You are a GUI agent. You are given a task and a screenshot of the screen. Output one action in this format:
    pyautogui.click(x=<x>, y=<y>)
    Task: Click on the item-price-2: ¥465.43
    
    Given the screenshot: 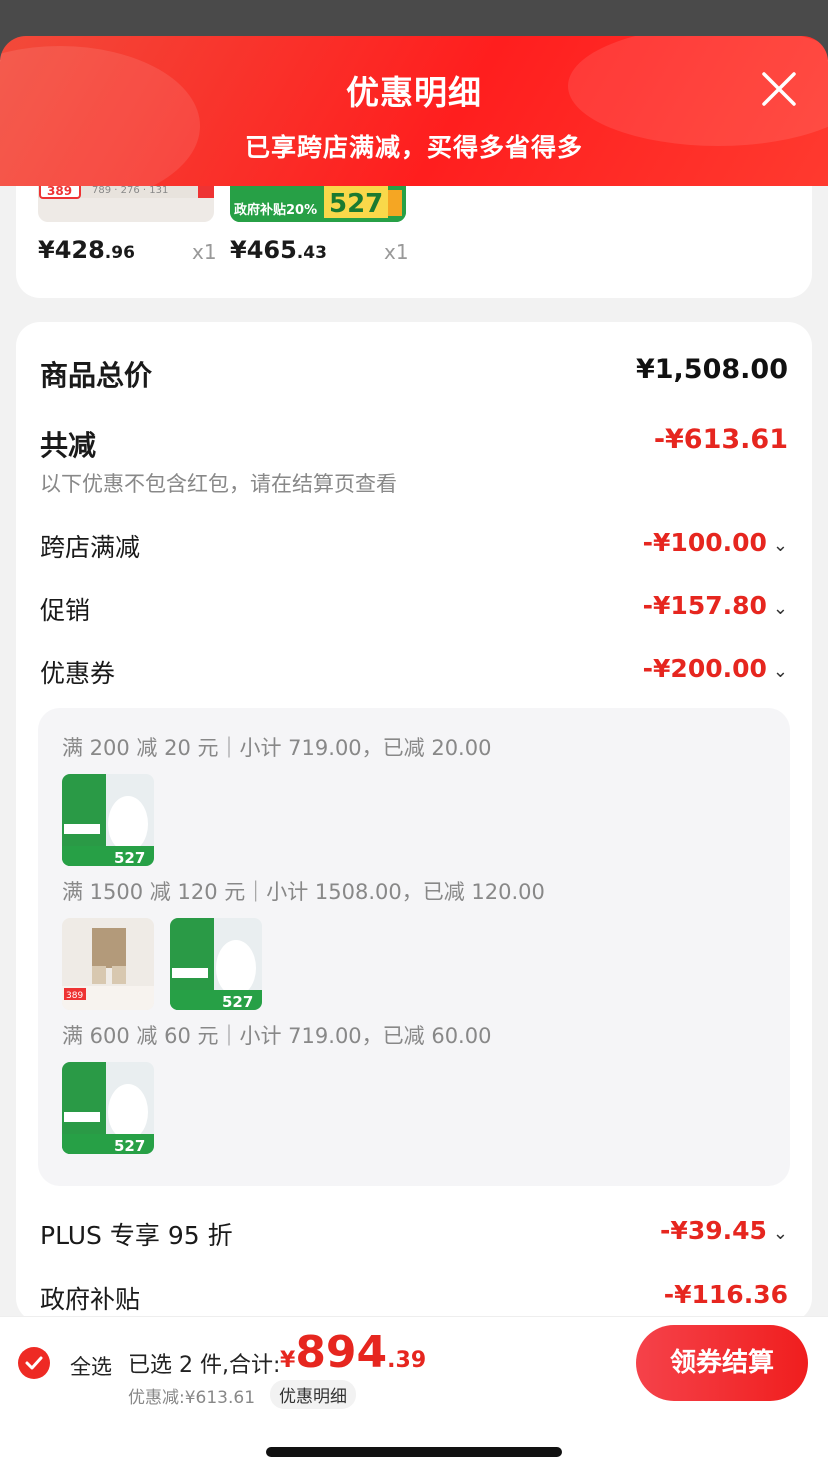 What is the action you would take?
    pyautogui.click(x=278, y=250)
    